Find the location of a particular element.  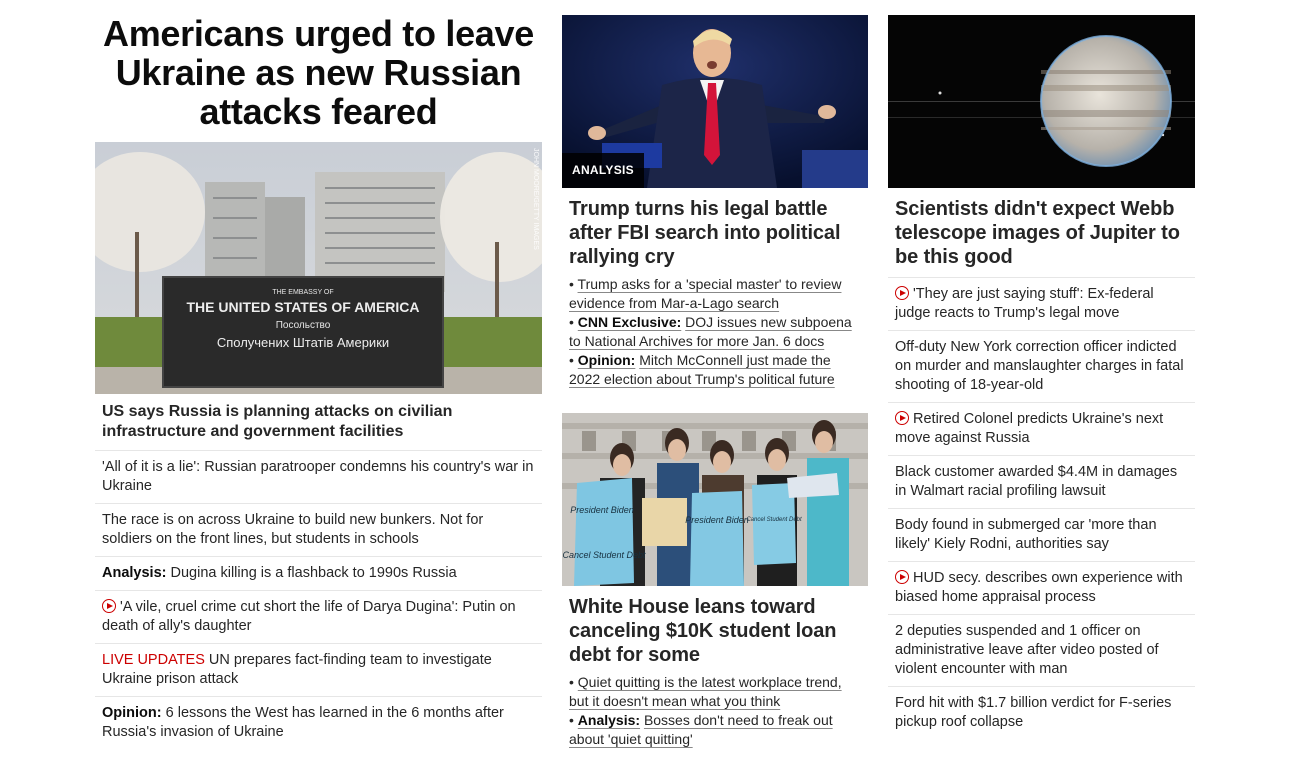

jupiter-photo is located at coordinates (1041, 101).